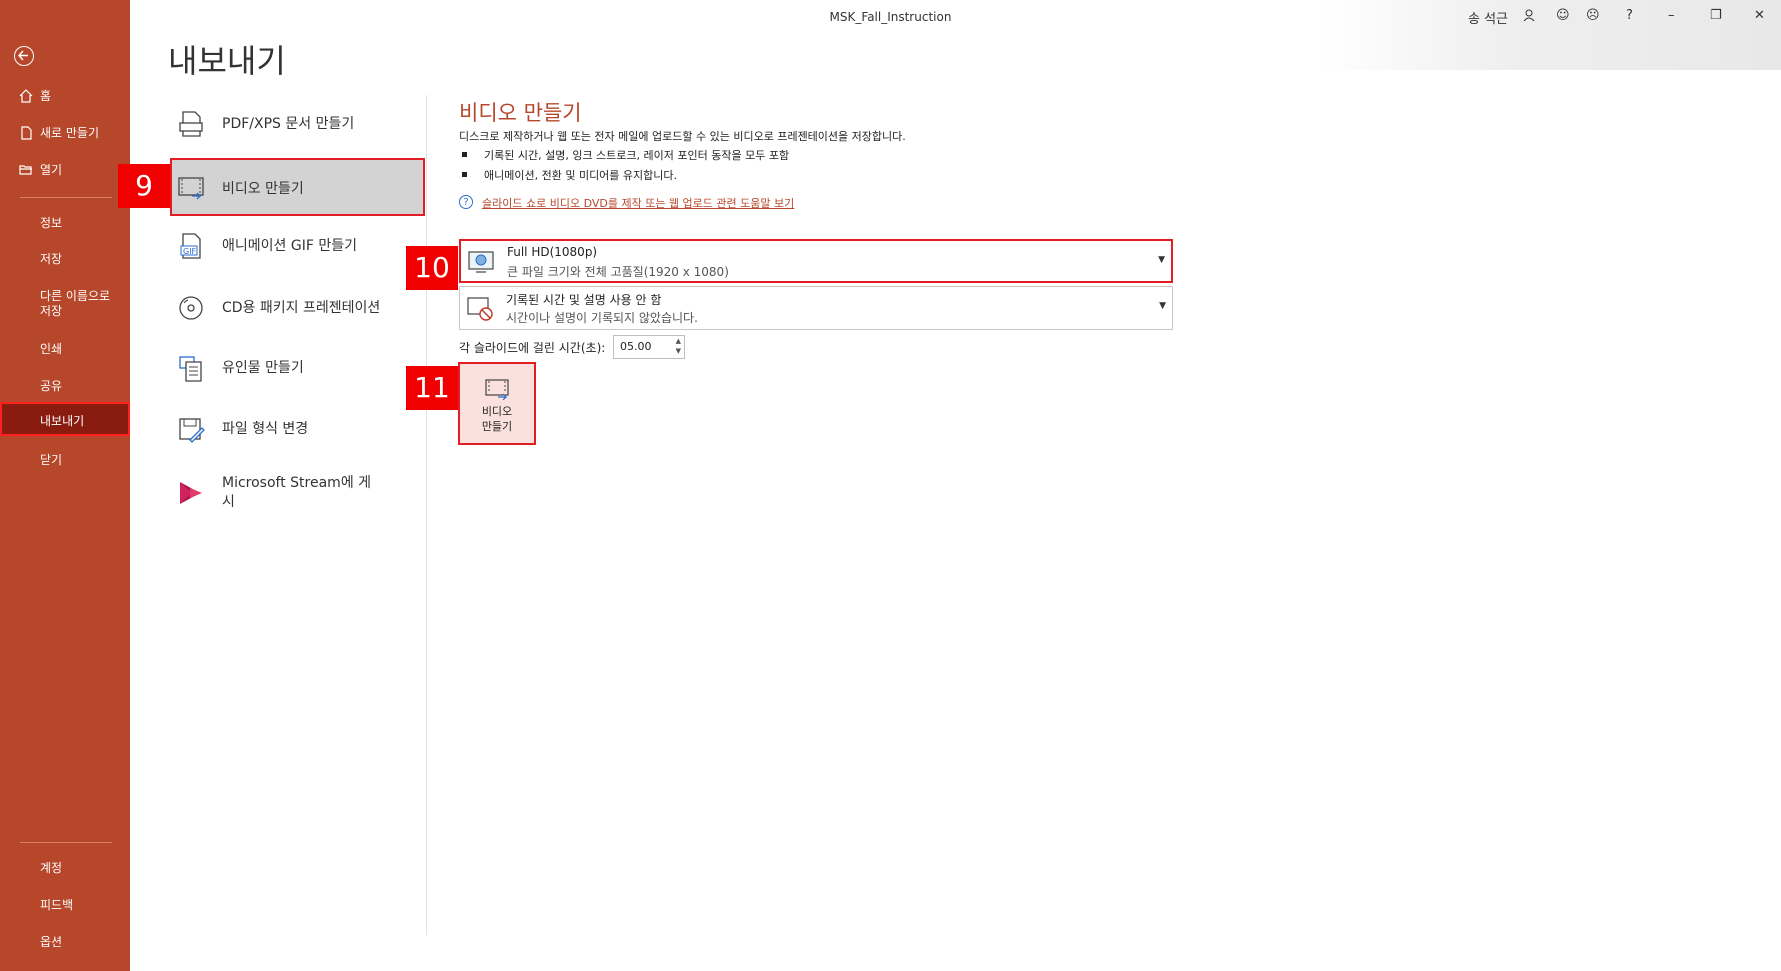 The image size is (1781, 971). I want to click on sidebar-item-feedback: 피드백, so click(65, 905).